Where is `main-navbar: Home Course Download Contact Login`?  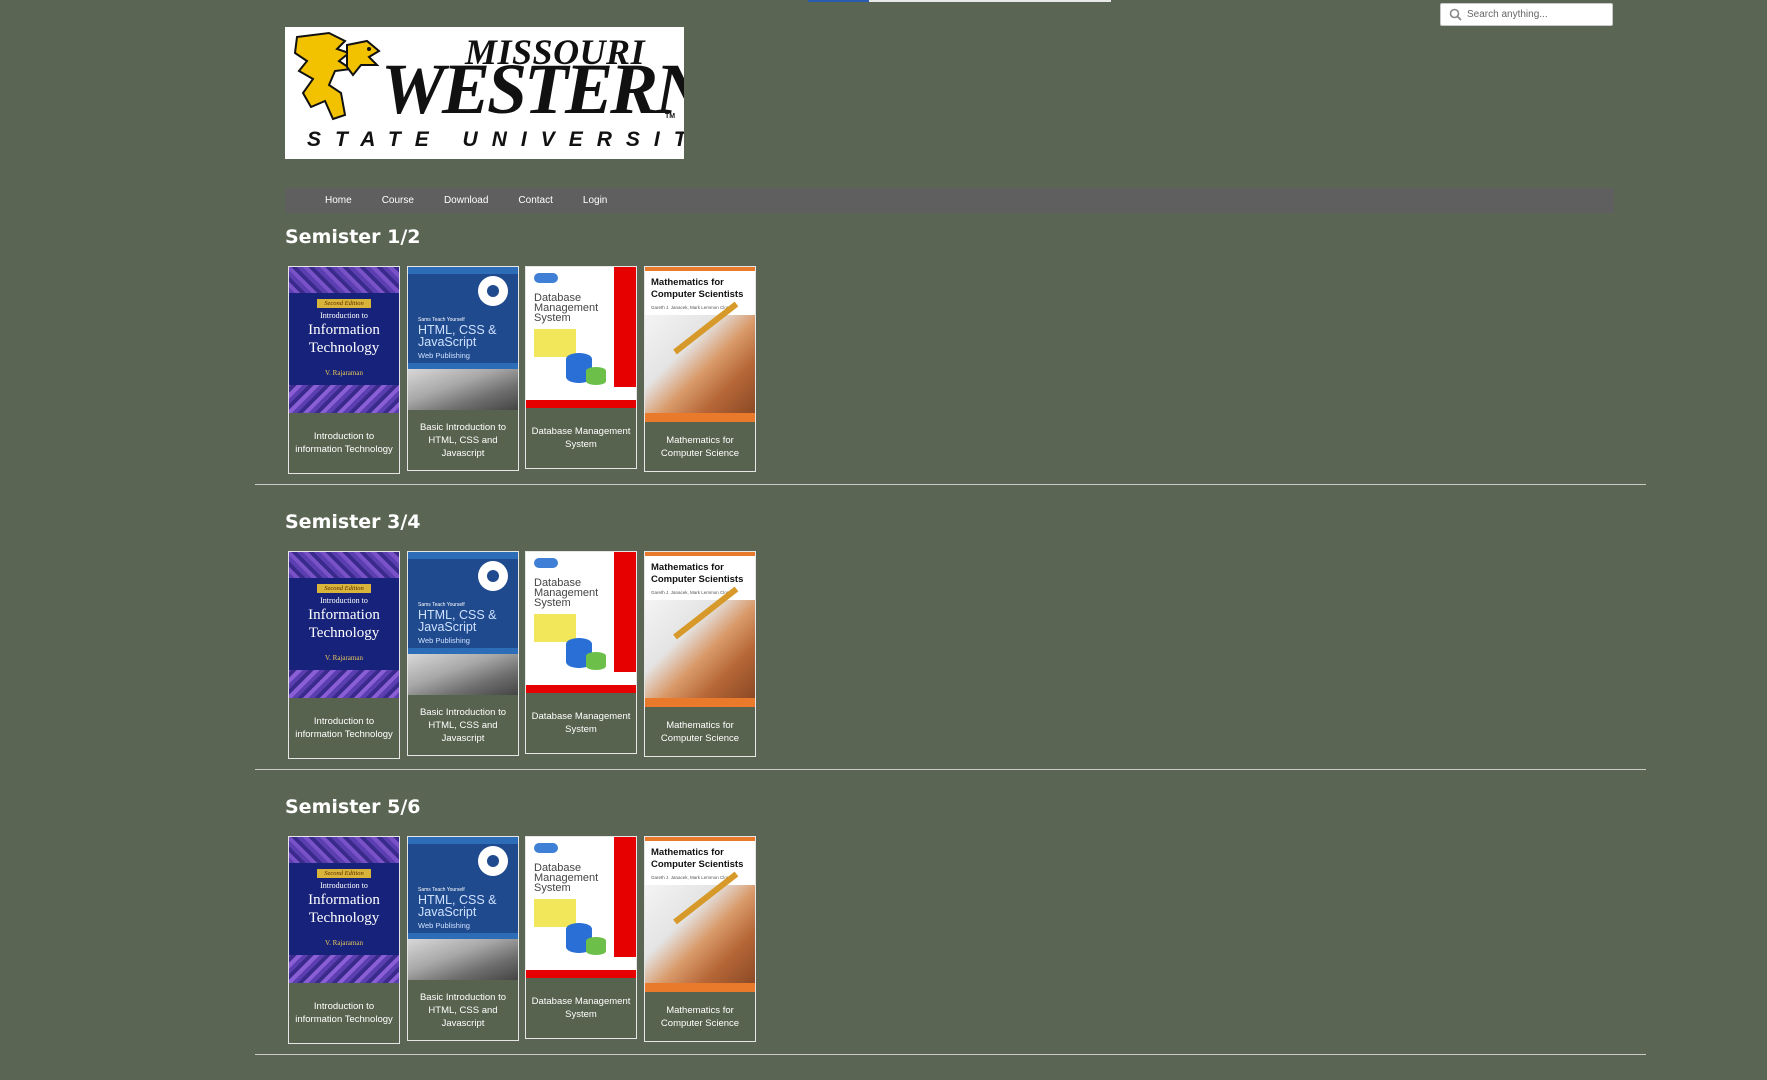 main-navbar: Home Course Download Contact Login is located at coordinates (949, 200).